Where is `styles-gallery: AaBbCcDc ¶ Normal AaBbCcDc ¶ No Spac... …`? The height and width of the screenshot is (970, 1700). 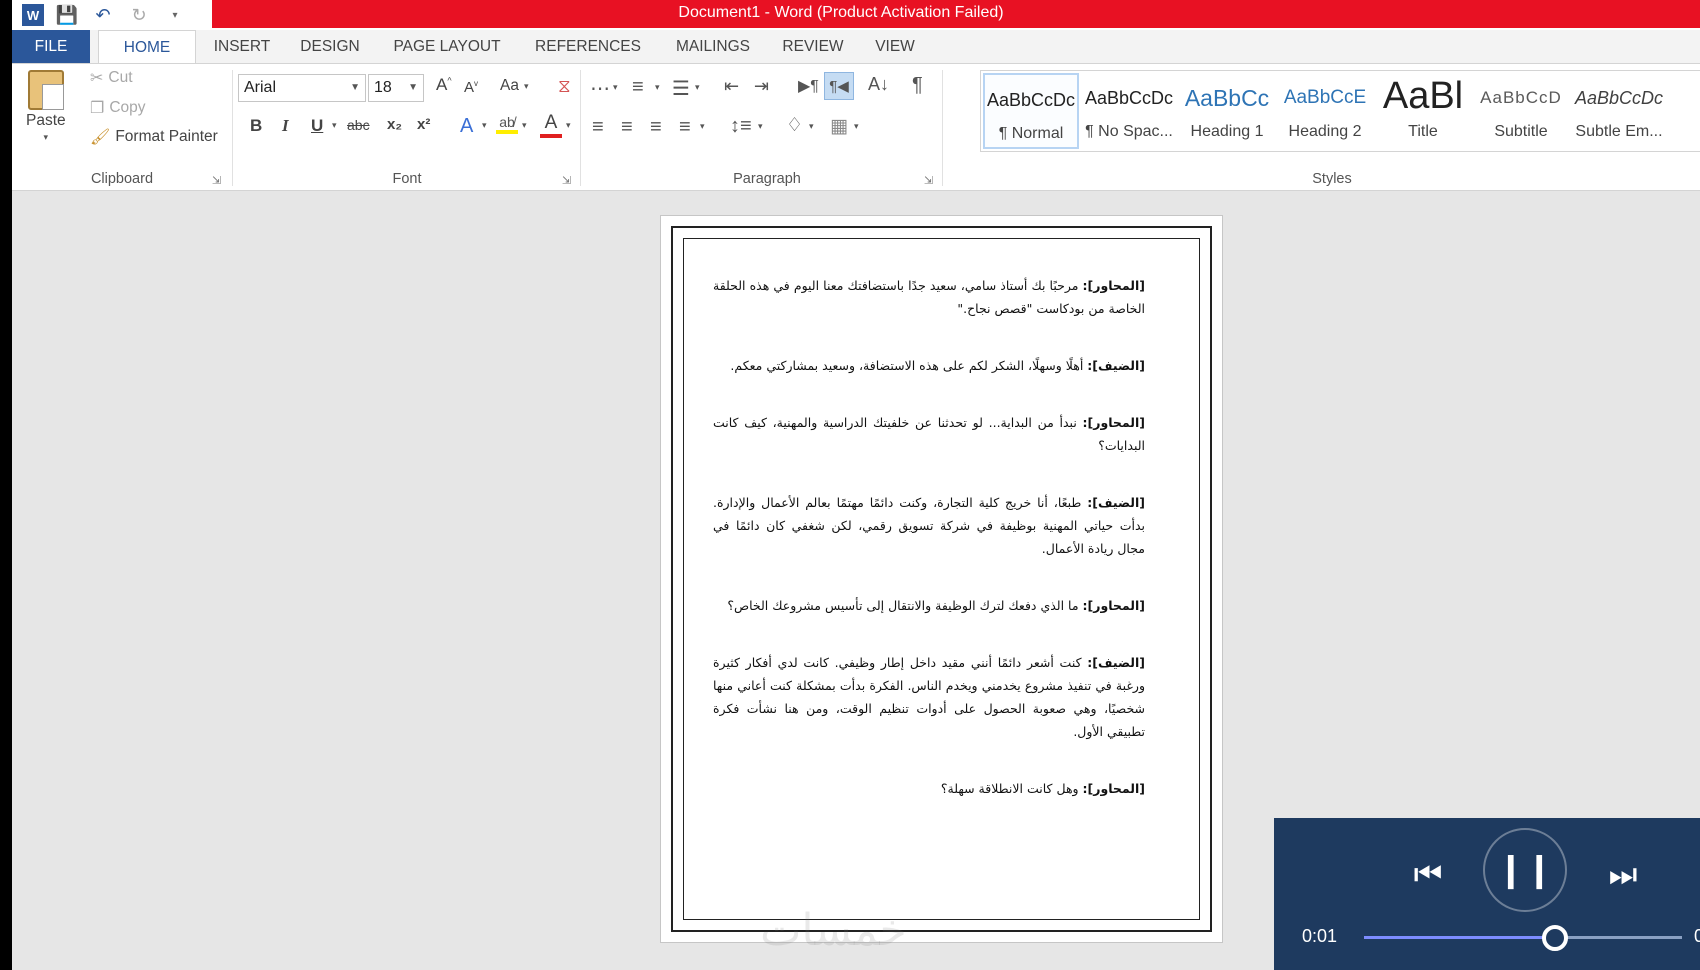 styles-gallery: AaBbCcDc ¶ Normal AaBbCcDc ¶ No Spac... … is located at coordinates (1340, 111).